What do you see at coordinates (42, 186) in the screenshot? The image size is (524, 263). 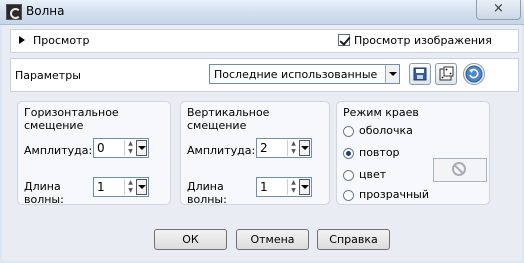 I see `horizontal-wavelength-label-1: Длина` at bounding box center [42, 186].